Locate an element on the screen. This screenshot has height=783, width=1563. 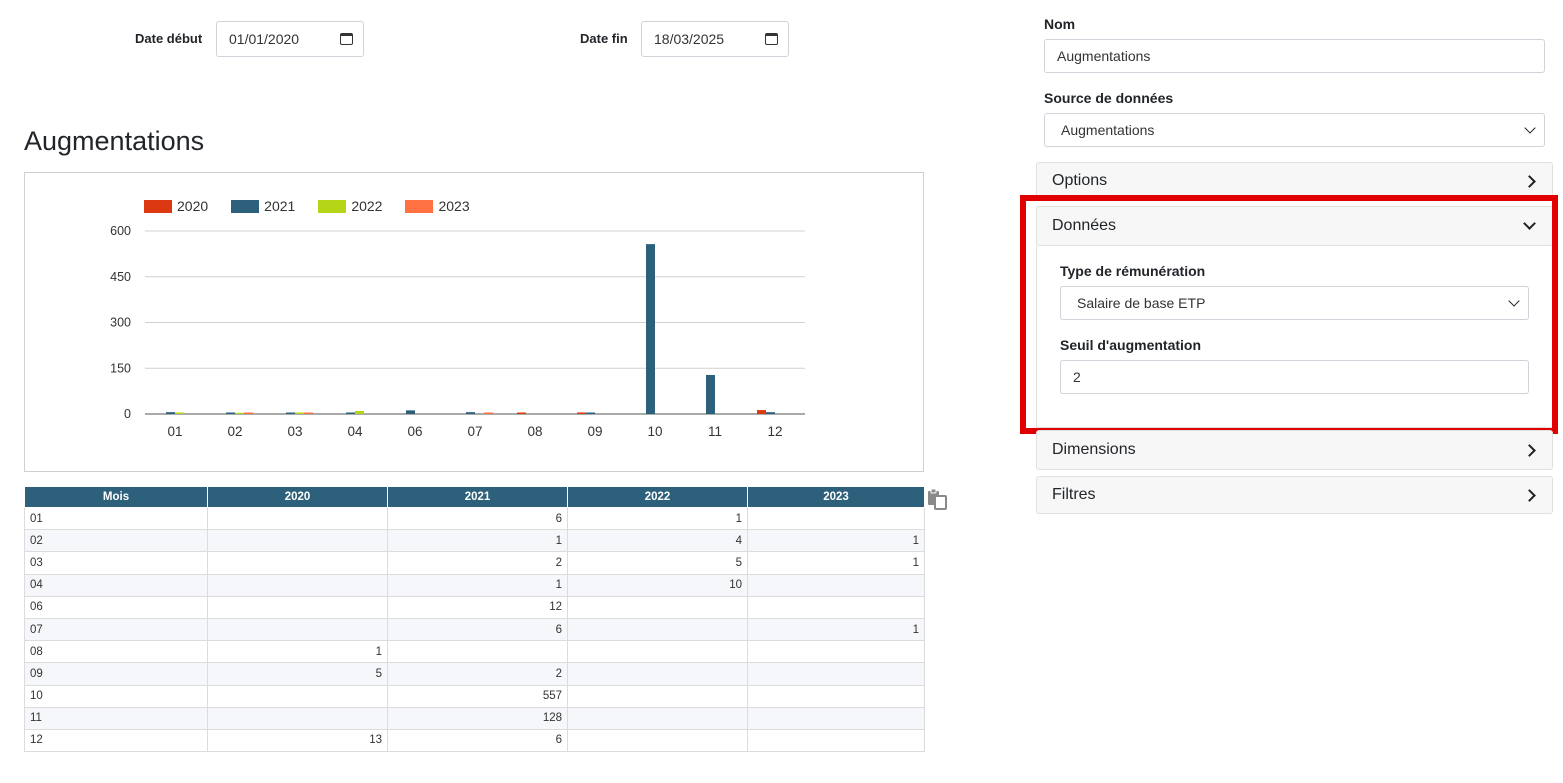
source-select: Augmentations is located at coordinates (1294, 130).